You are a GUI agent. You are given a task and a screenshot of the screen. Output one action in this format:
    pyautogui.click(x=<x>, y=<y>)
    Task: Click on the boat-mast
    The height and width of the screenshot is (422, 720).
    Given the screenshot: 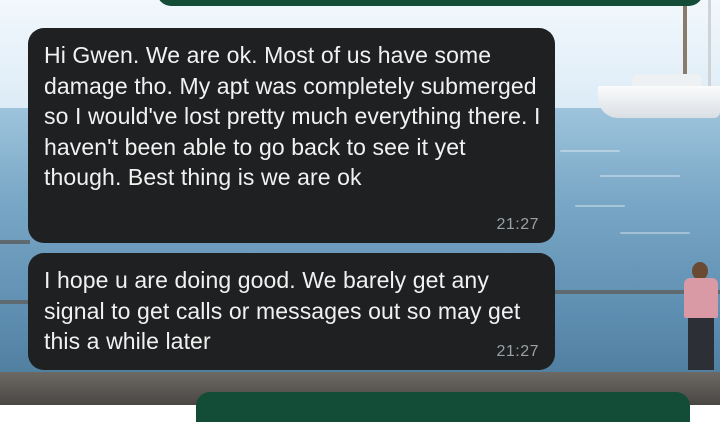 What is the action you would take?
    pyautogui.click(x=709, y=44)
    